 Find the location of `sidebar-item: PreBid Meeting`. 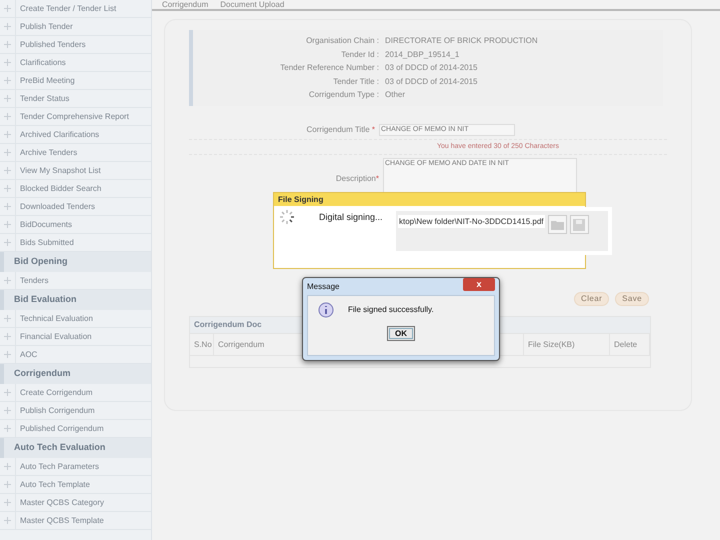

sidebar-item: PreBid Meeting is located at coordinates (75, 81).